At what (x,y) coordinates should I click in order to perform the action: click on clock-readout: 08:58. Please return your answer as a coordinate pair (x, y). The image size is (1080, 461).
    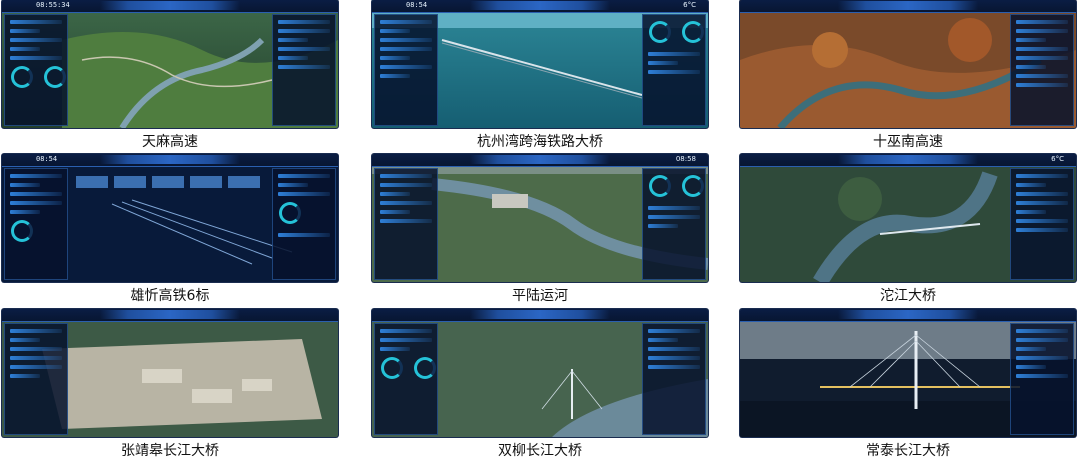
    Looking at the image, I should click on (685, 159).